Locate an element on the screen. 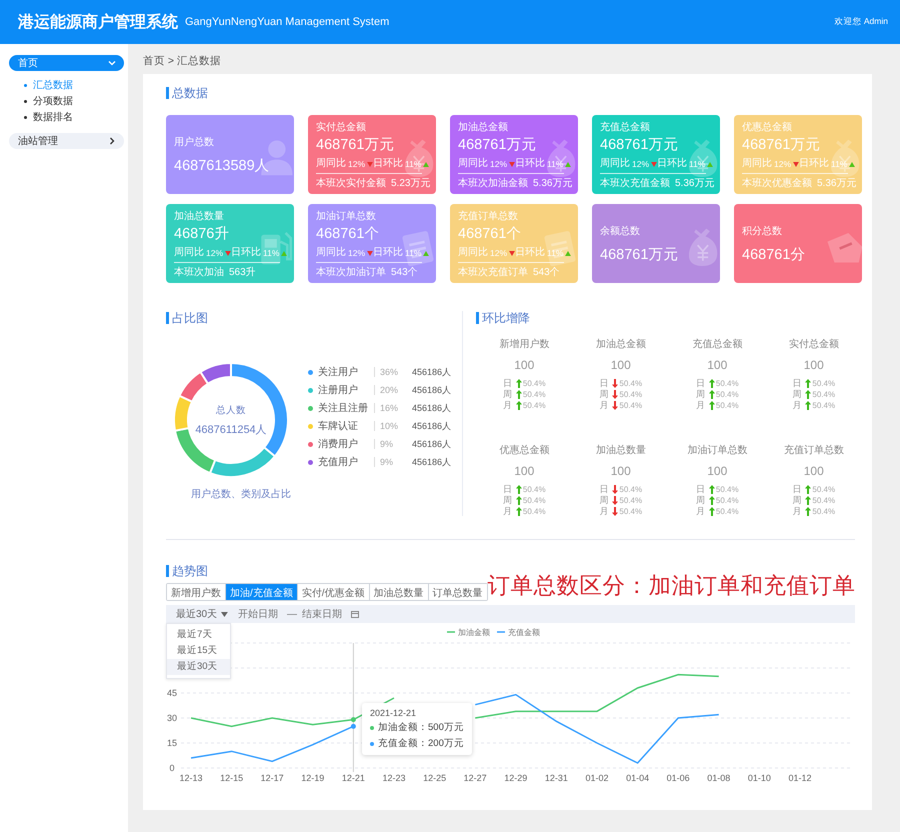 Image resolution: width=900 pixels, height=832 pixels. app-subtitle: GangYunNengYuan Management System is located at coordinates (287, 22).